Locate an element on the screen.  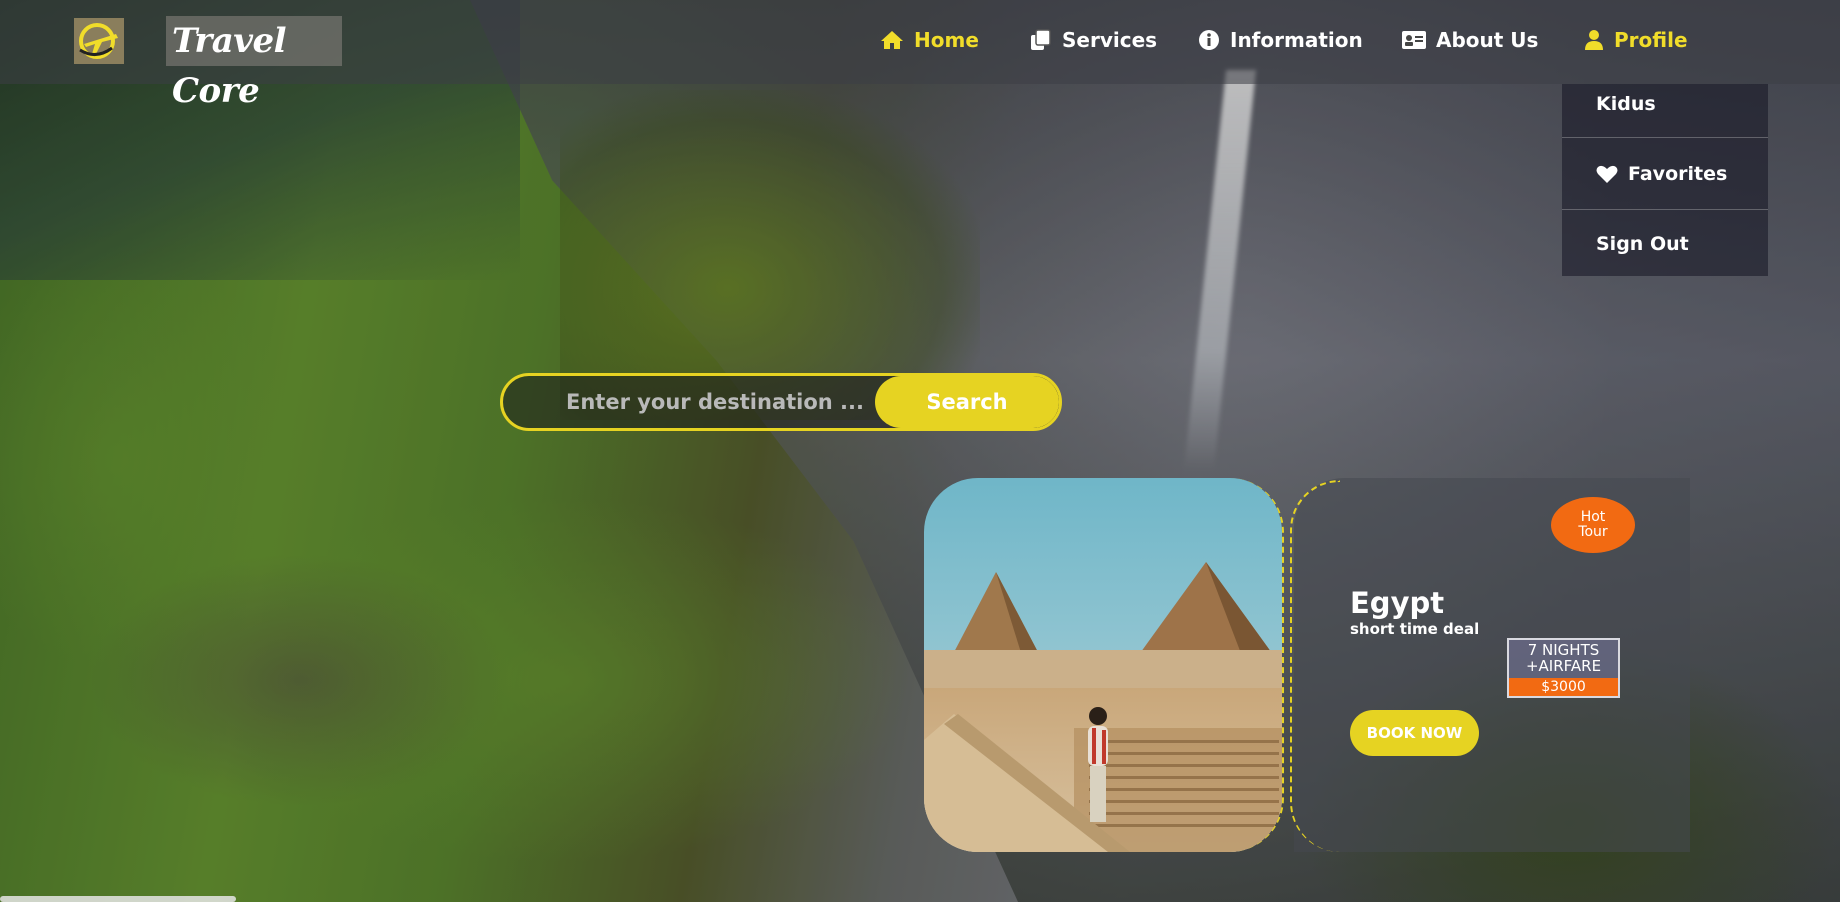
profile-dropdown: Kidus Favorites Sign Out is located at coordinates (1665, 180).